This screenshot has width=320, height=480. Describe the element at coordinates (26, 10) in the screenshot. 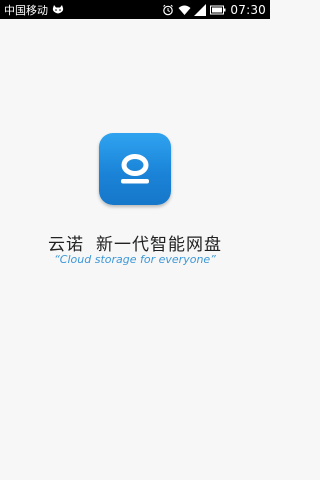

I see `carrier-name: 中国移动` at that location.